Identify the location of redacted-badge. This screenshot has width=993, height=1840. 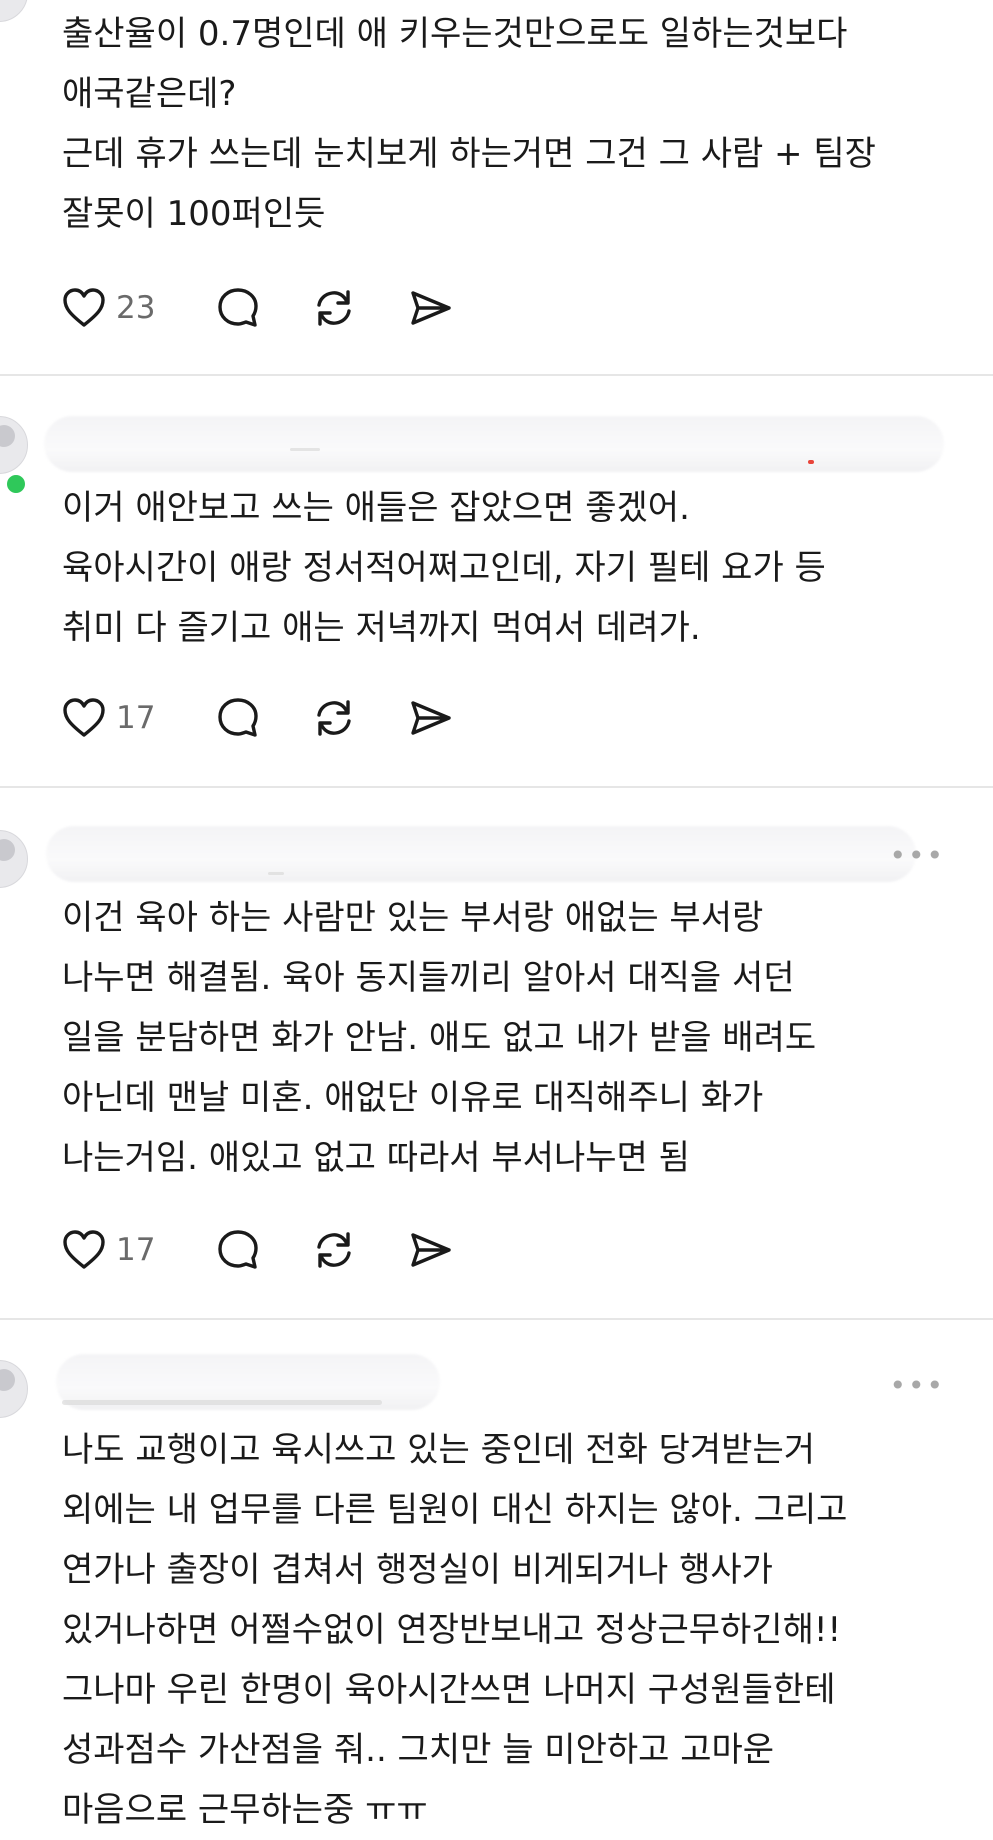
(811, 462).